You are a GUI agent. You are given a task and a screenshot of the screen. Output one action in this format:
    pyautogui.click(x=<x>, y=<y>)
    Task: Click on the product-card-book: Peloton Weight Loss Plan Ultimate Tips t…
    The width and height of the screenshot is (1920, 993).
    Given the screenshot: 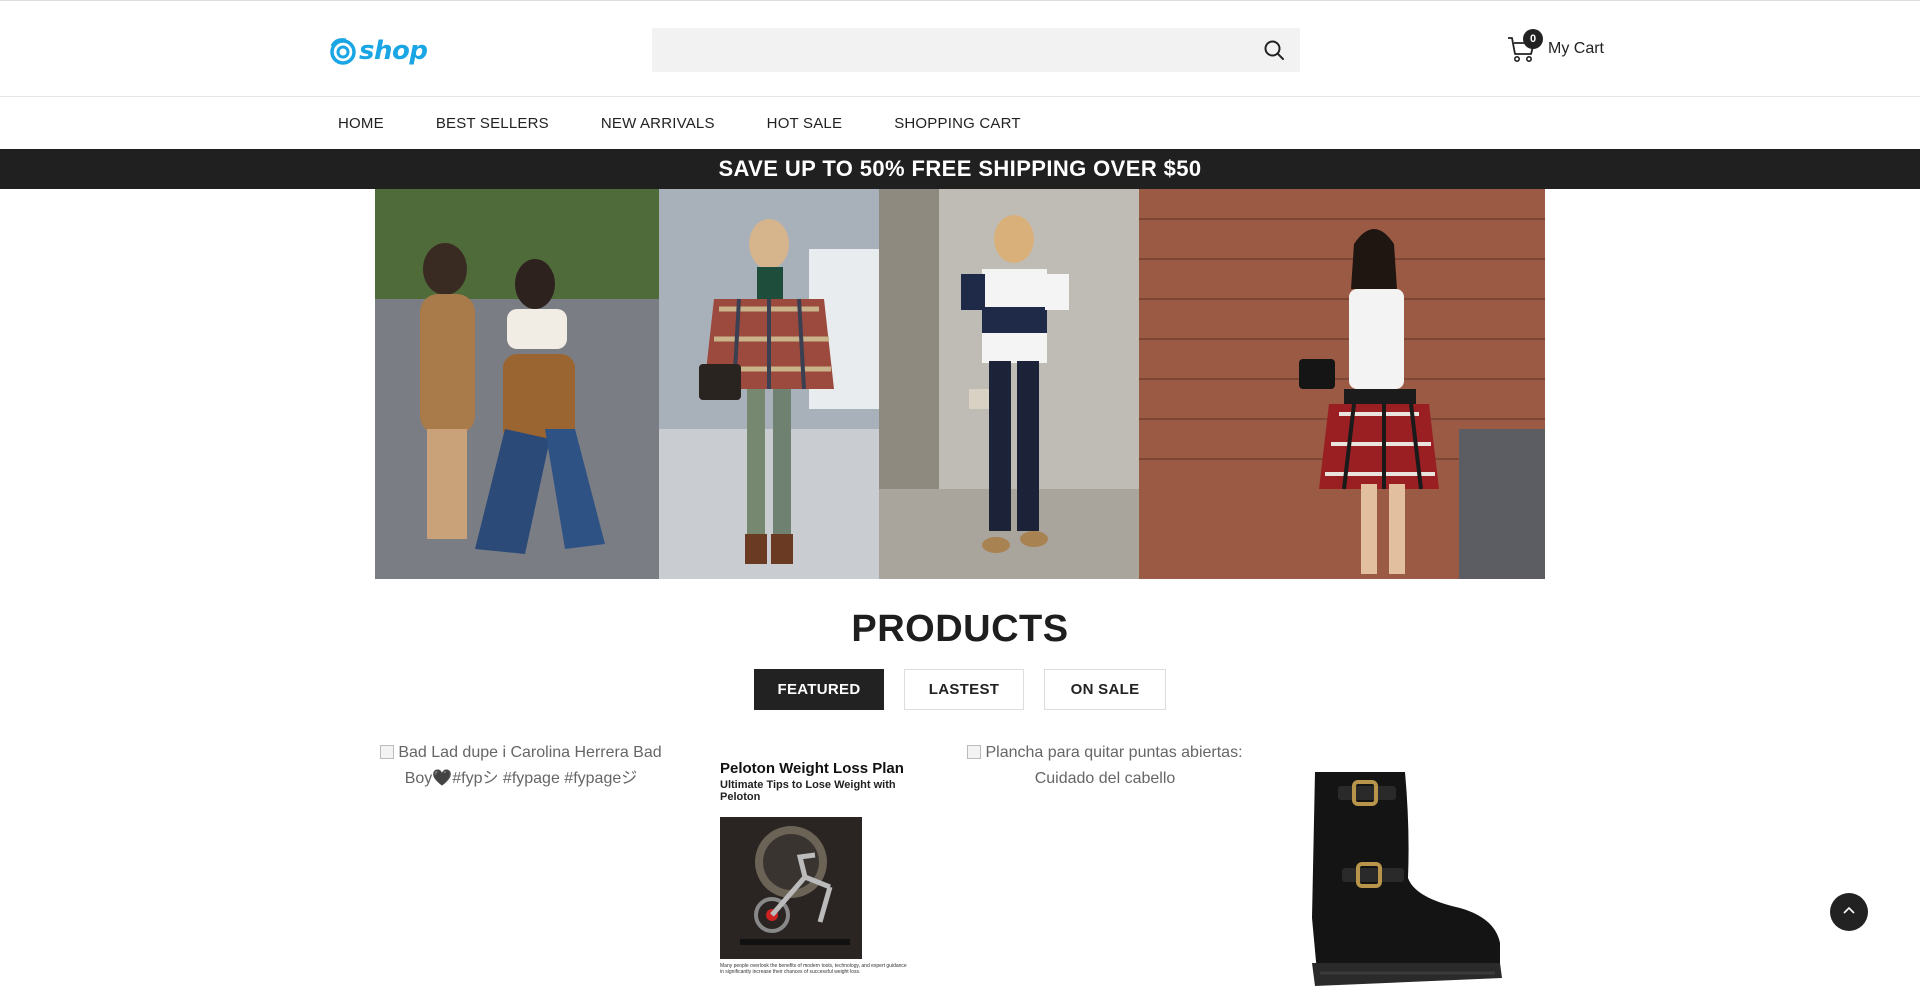 What is the action you would take?
    pyautogui.click(x=820, y=867)
    